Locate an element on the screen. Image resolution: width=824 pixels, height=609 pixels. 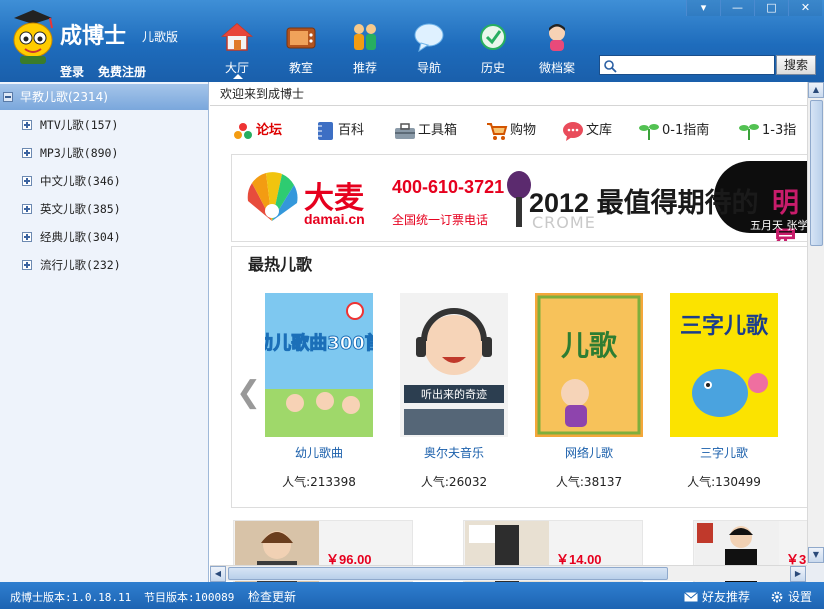
link-toolbox: 工具箱 is located at coordinates (425, 131).